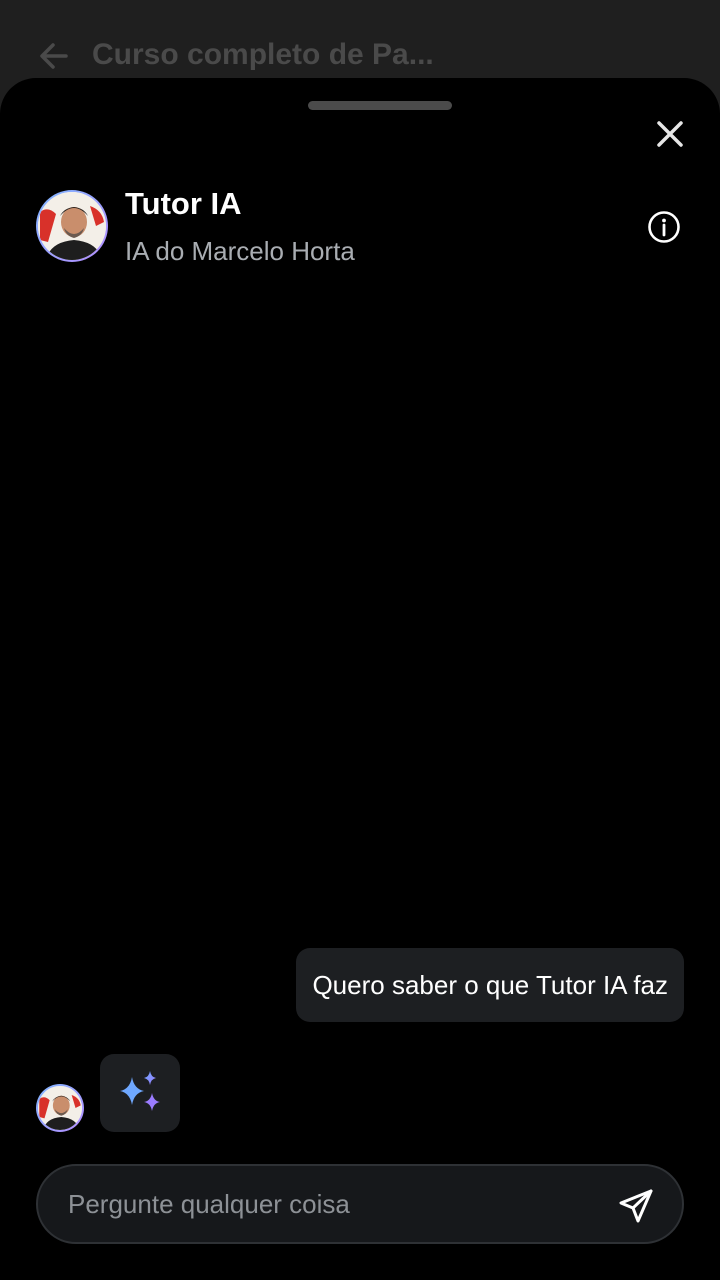 The height and width of the screenshot is (1280, 720). I want to click on close-icon, so click(670, 134).